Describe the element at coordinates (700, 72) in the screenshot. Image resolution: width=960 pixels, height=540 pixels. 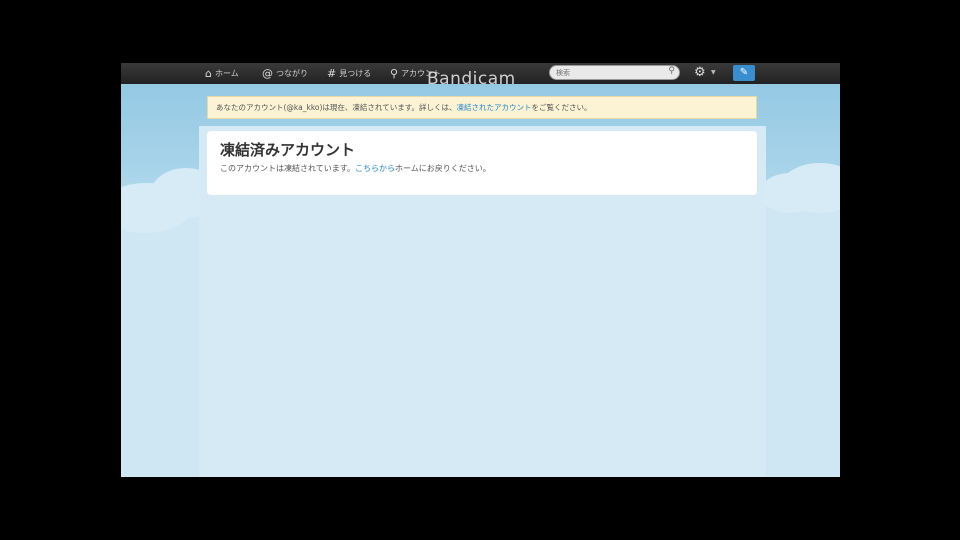
I see `gear-icon: ⚙` at that location.